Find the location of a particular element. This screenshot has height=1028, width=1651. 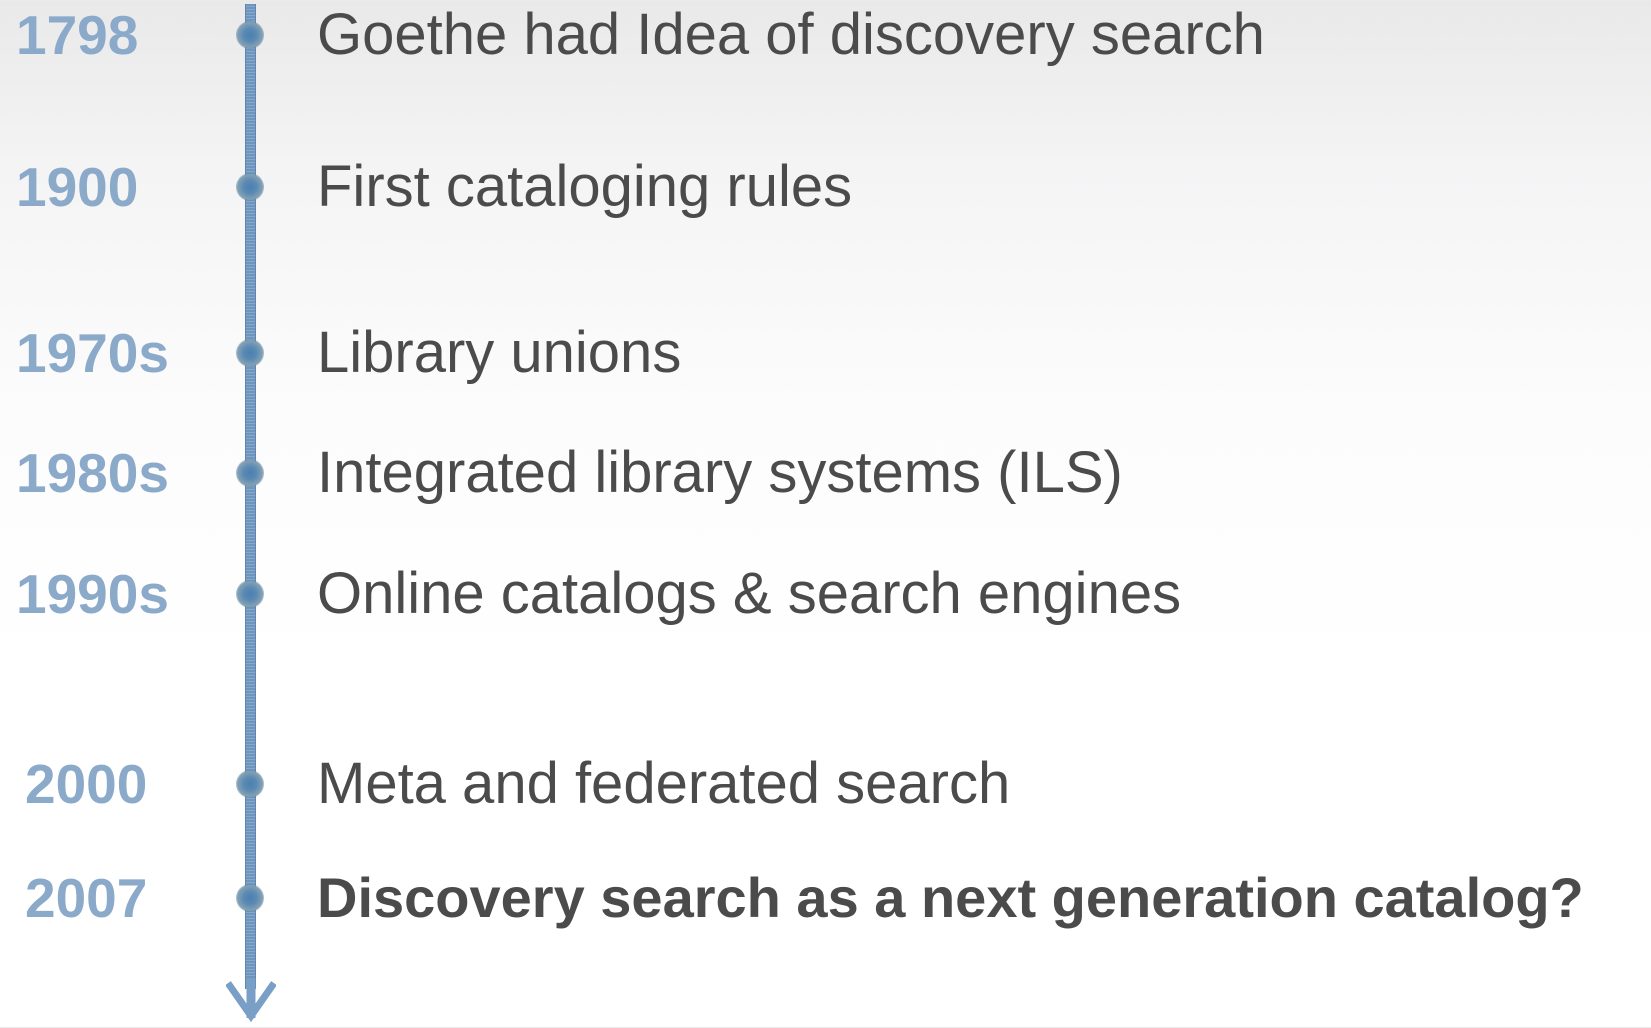

event-year: 1900 is located at coordinates (77, 187).